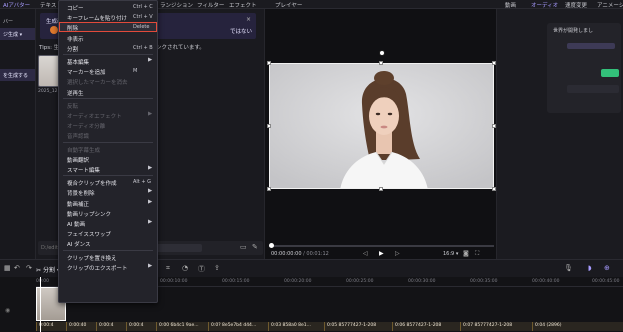 The width and height of the screenshot is (623, 332). What do you see at coordinates (365, 253) in the screenshot?
I see `prev-frame-icon: ◁` at bounding box center [365, 253].